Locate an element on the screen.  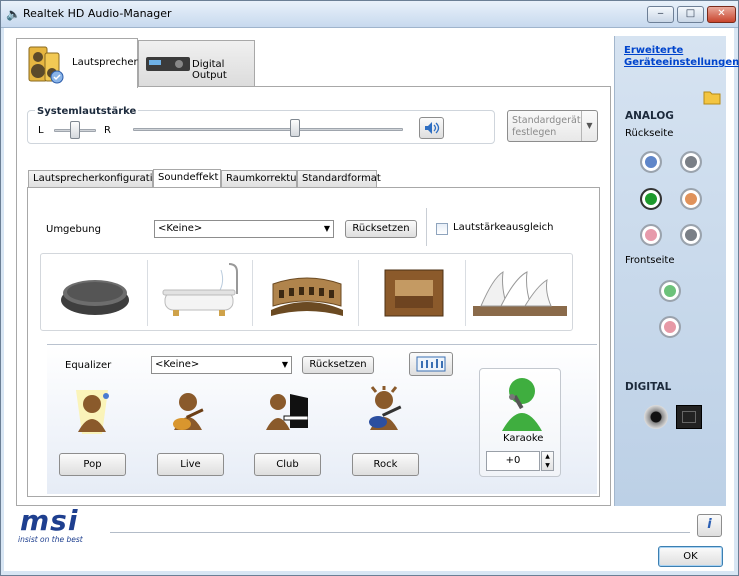
environment-reset-button: Rücksetzen is located at coordinates (381, 229).